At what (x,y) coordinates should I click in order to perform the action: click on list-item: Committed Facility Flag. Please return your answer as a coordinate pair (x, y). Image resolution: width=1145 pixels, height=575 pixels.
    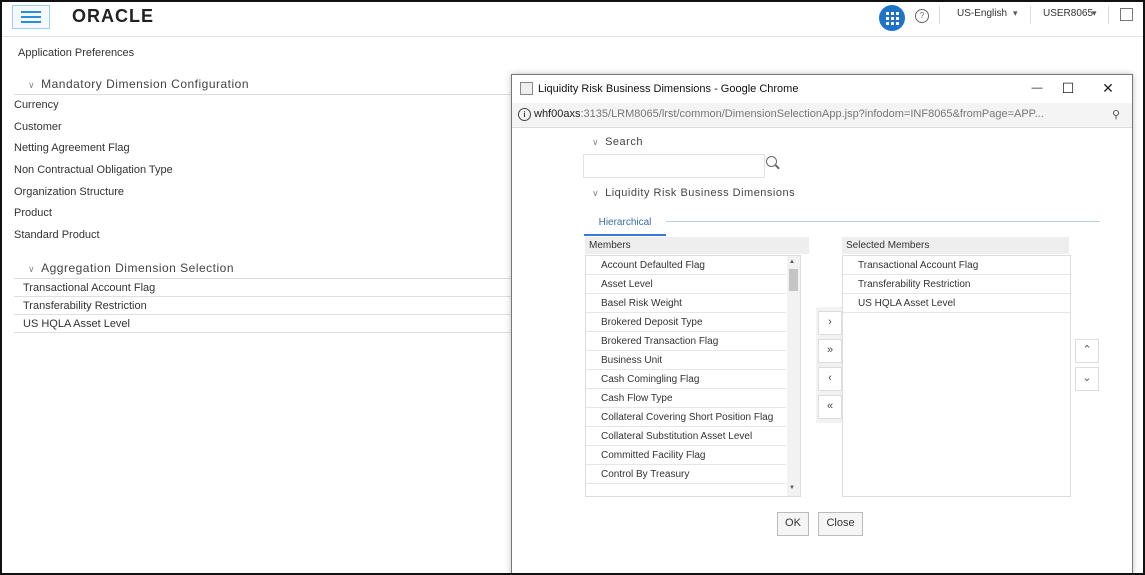
    Looking at the image, I should click on (686, 455).